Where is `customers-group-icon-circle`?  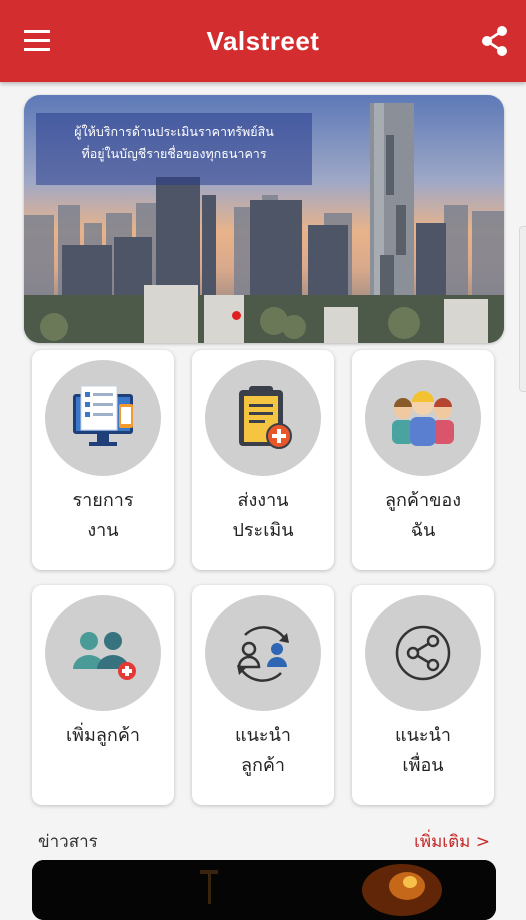
customers-group-icon-circle is located at coordinates (423, 418).